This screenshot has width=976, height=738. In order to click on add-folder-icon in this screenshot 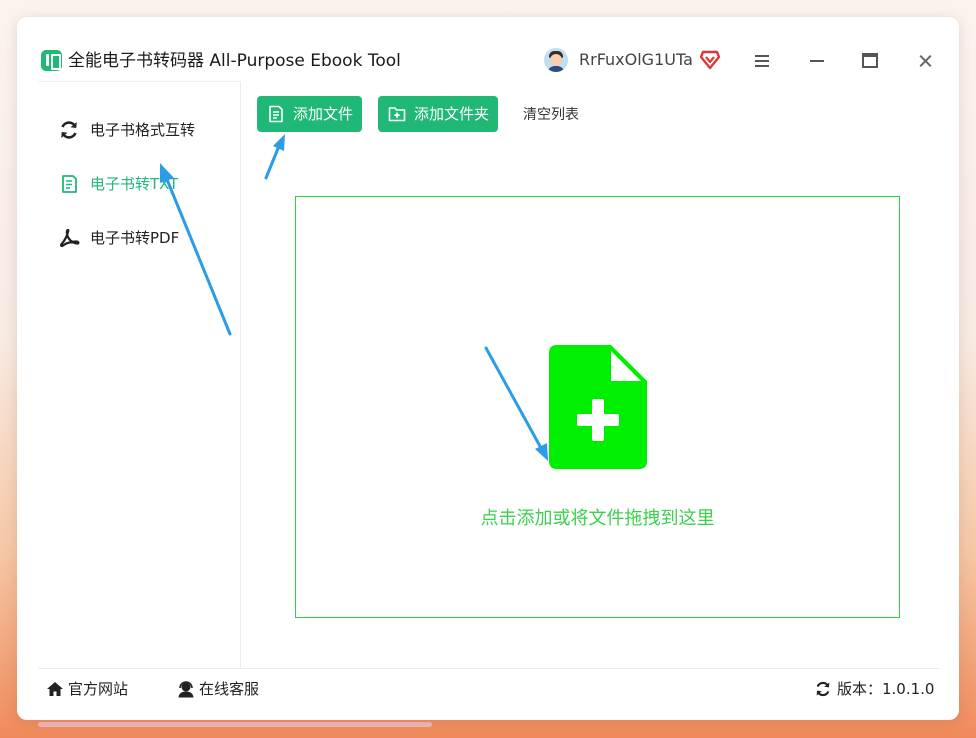, I will do `click(397, 114)`.